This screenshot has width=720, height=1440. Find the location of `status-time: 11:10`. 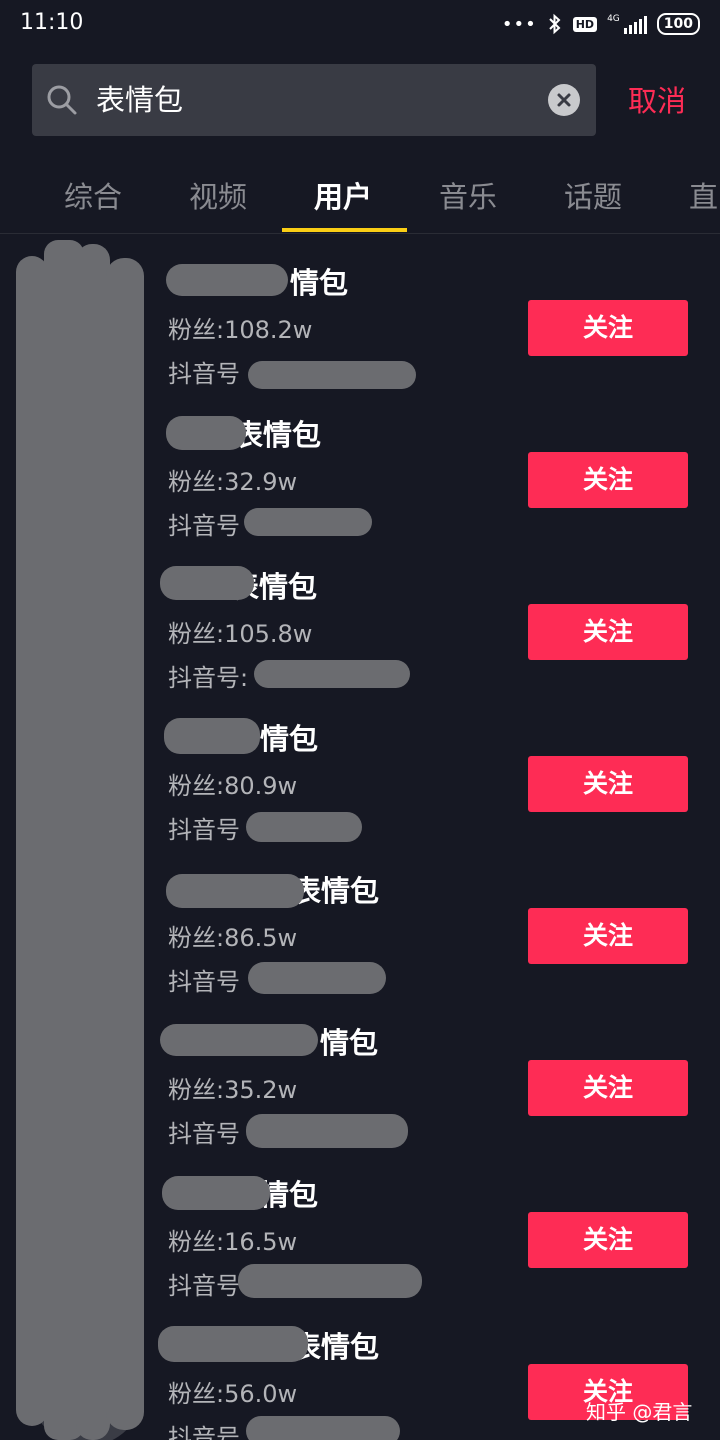

status-time: 11:10 is located at coordinates (52, 22).